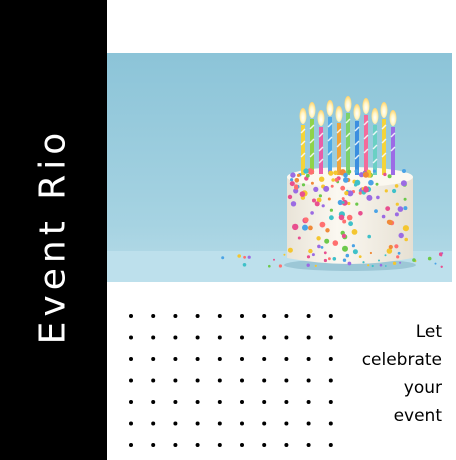  What do you see at coordinates (231, 380) in the screenshot?
I see `dot-grid-decoration` at bounding box center [231, 380].